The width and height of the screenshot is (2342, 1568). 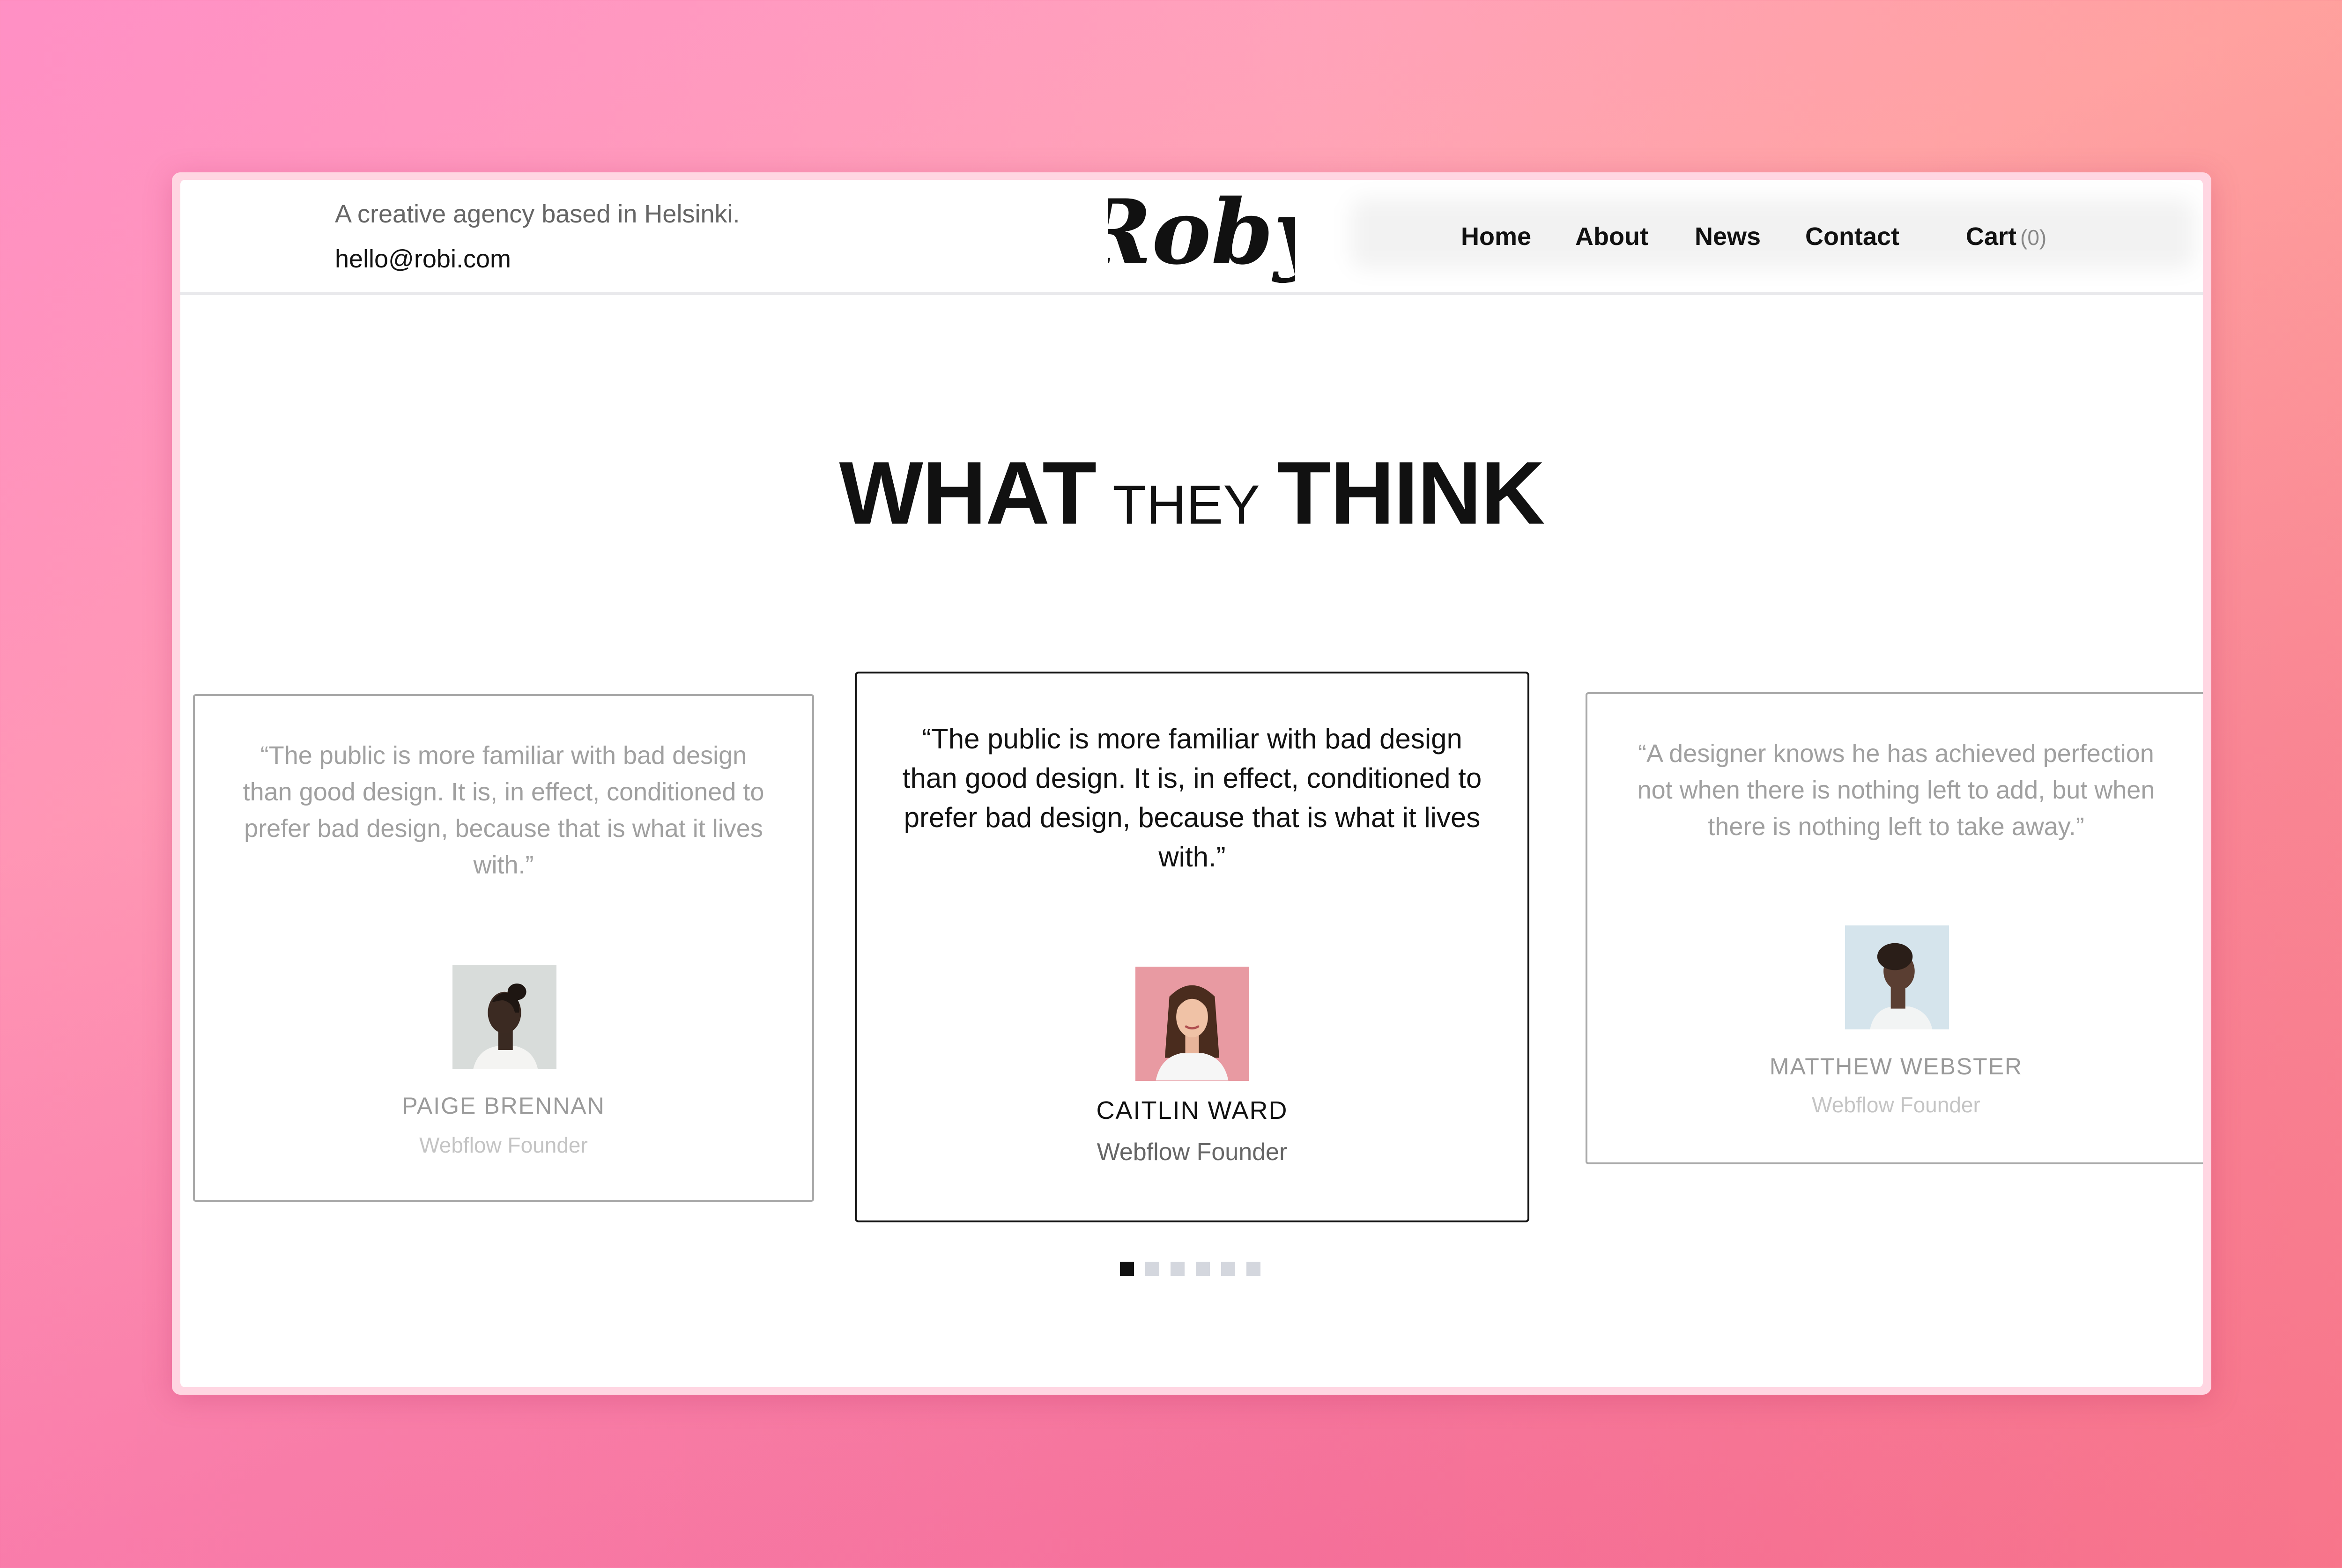 What do you see at coordinates (1190, 1269) in the screenshot?
I see `slider-dots` at bounding box center [1190, 1269].